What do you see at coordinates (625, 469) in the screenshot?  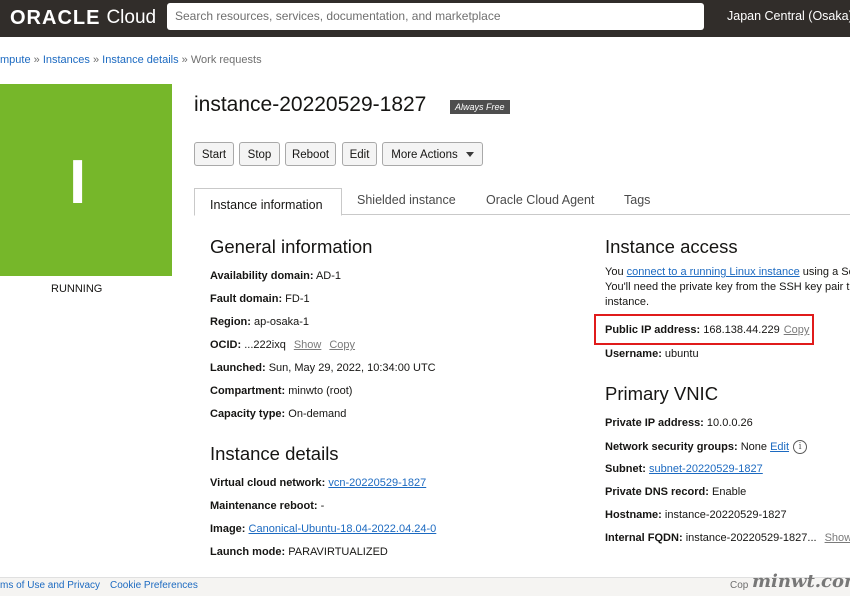 I see `field-label: Subnet:` at bounding box center [625, 469].